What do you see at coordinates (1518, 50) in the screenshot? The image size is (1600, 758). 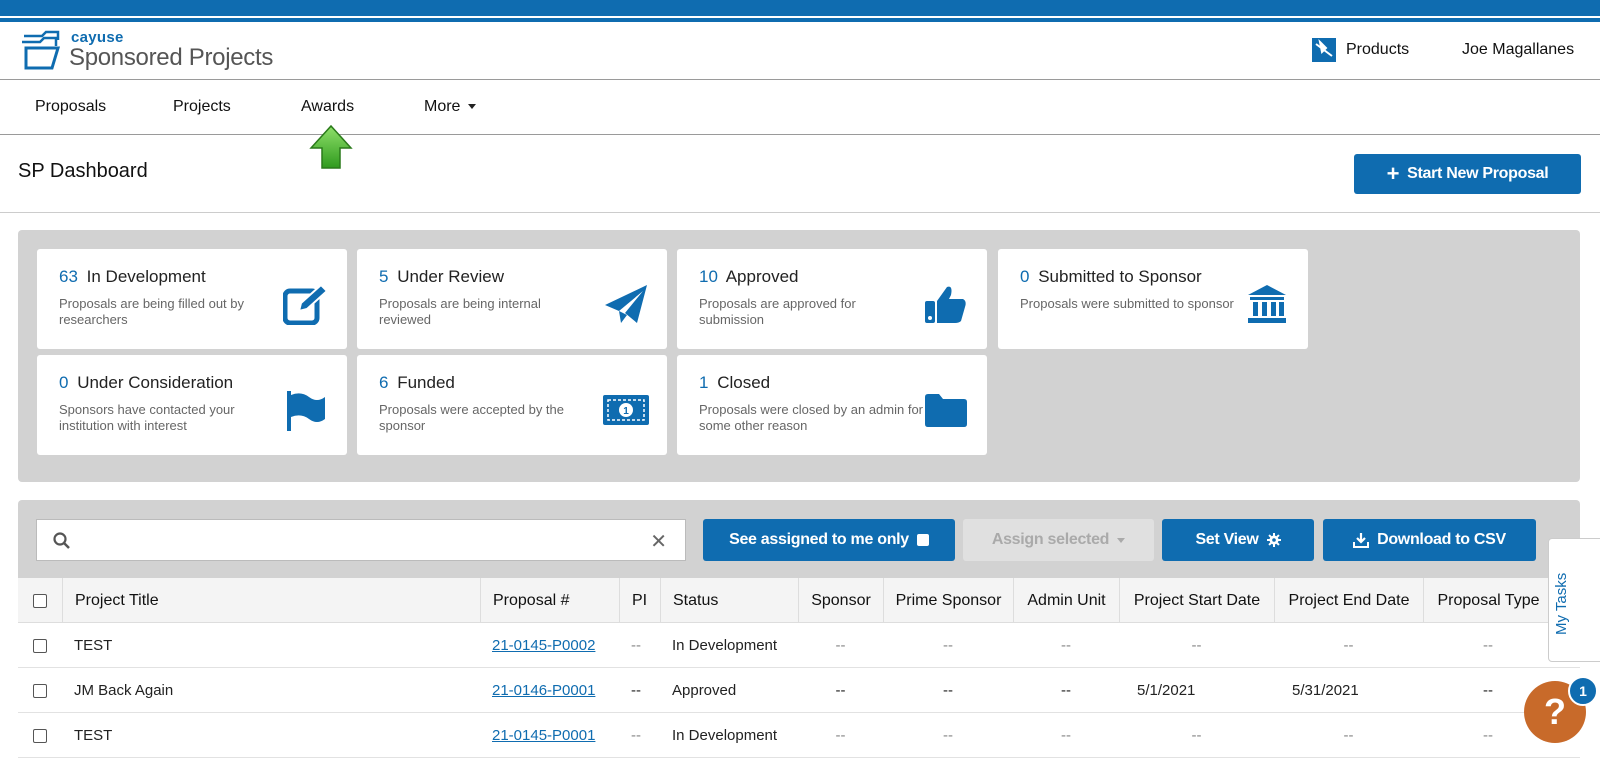 I see `user-menu: Joe Magallanes` at bounding box center [1518, 50].